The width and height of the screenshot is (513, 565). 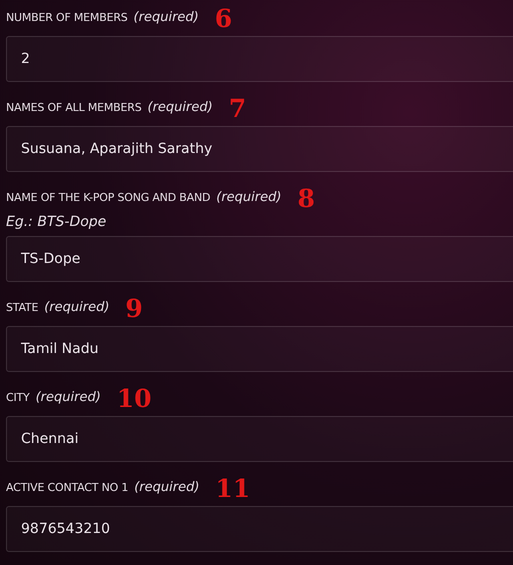 What do you see at coordinates (22, 308) in the screenshot?
I see `field-label: STATE` at bounding box center [22, 308].